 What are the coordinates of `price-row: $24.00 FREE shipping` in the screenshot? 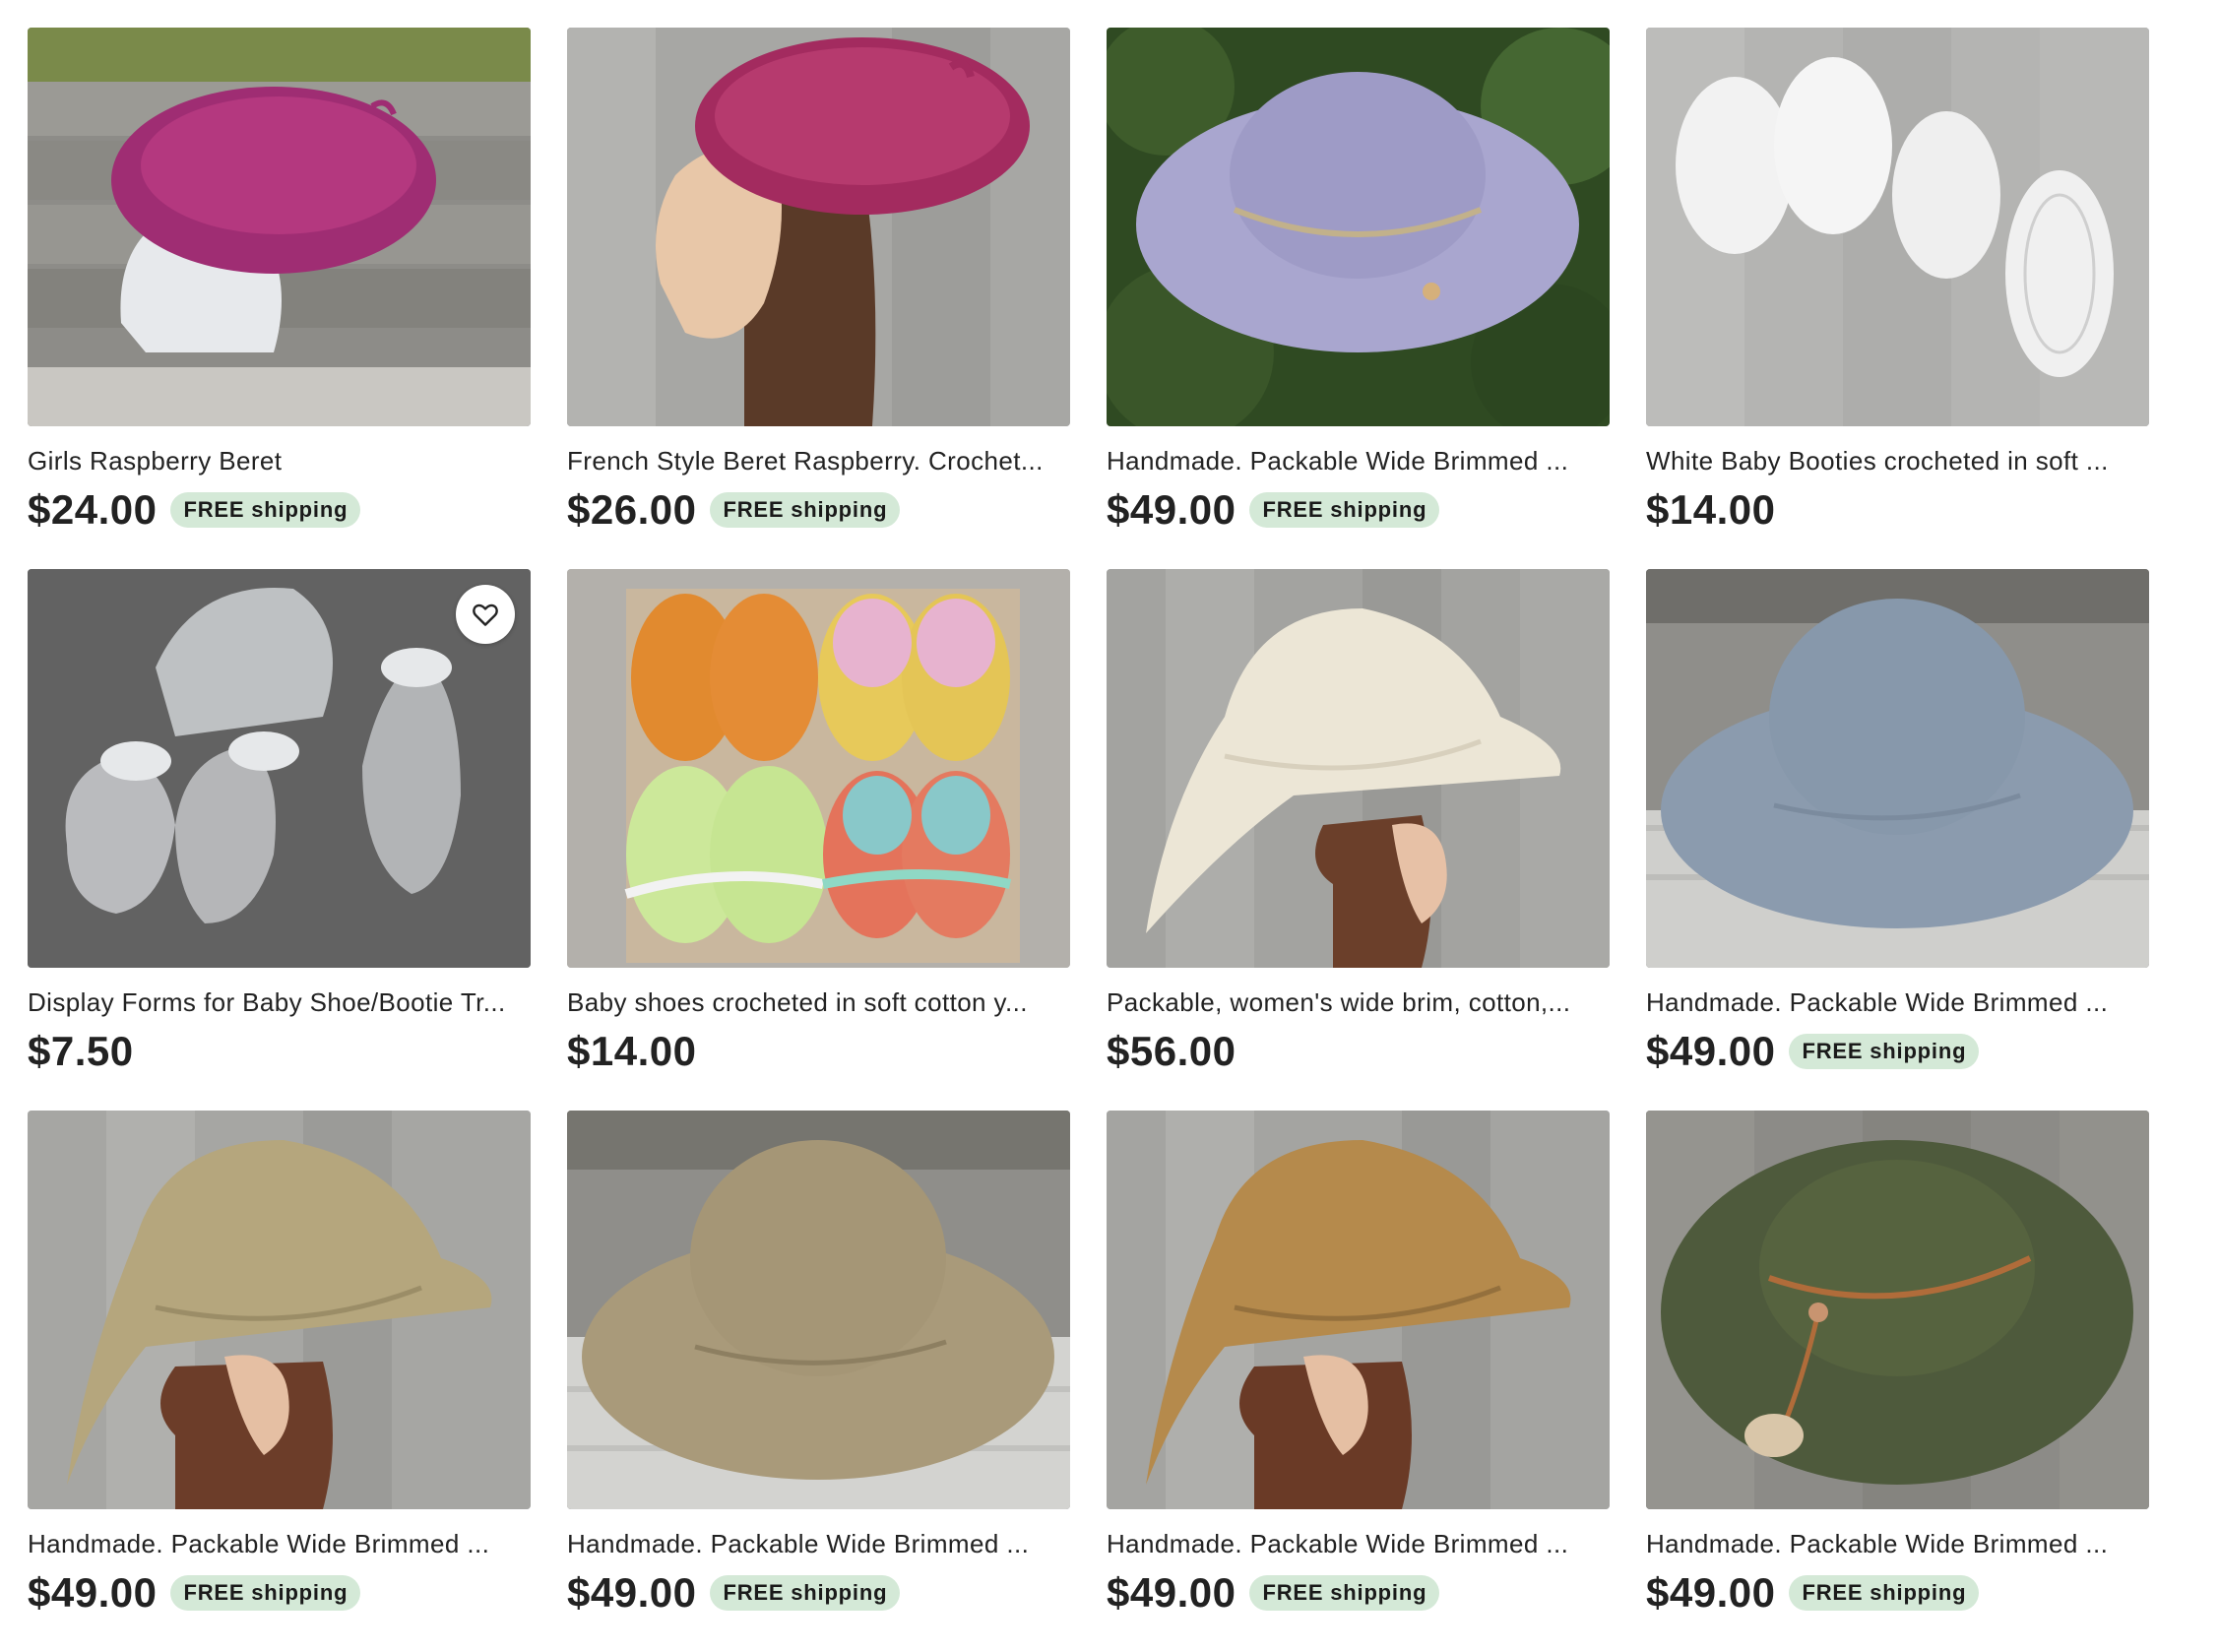 It's located at (279, 510).